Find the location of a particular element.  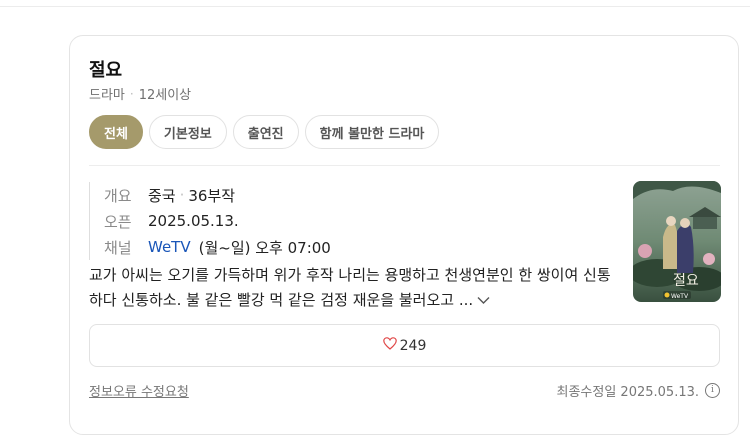

channel-key: 채널 is located at coordinates (118, 247).